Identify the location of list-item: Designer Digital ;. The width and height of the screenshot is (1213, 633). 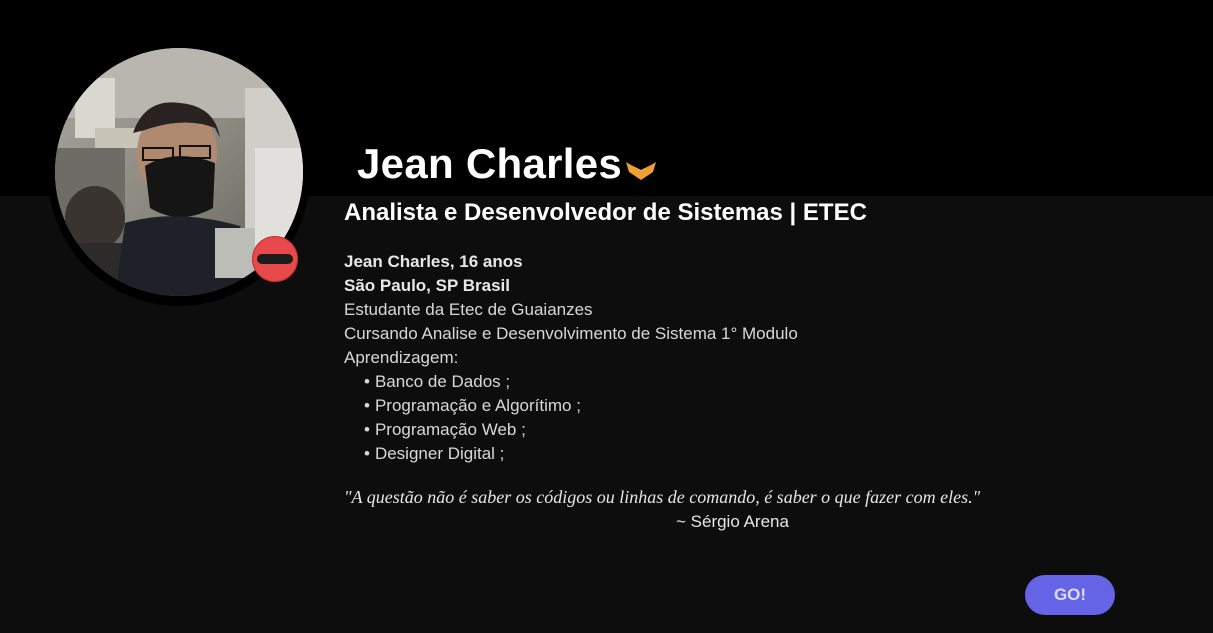
(581, 454).